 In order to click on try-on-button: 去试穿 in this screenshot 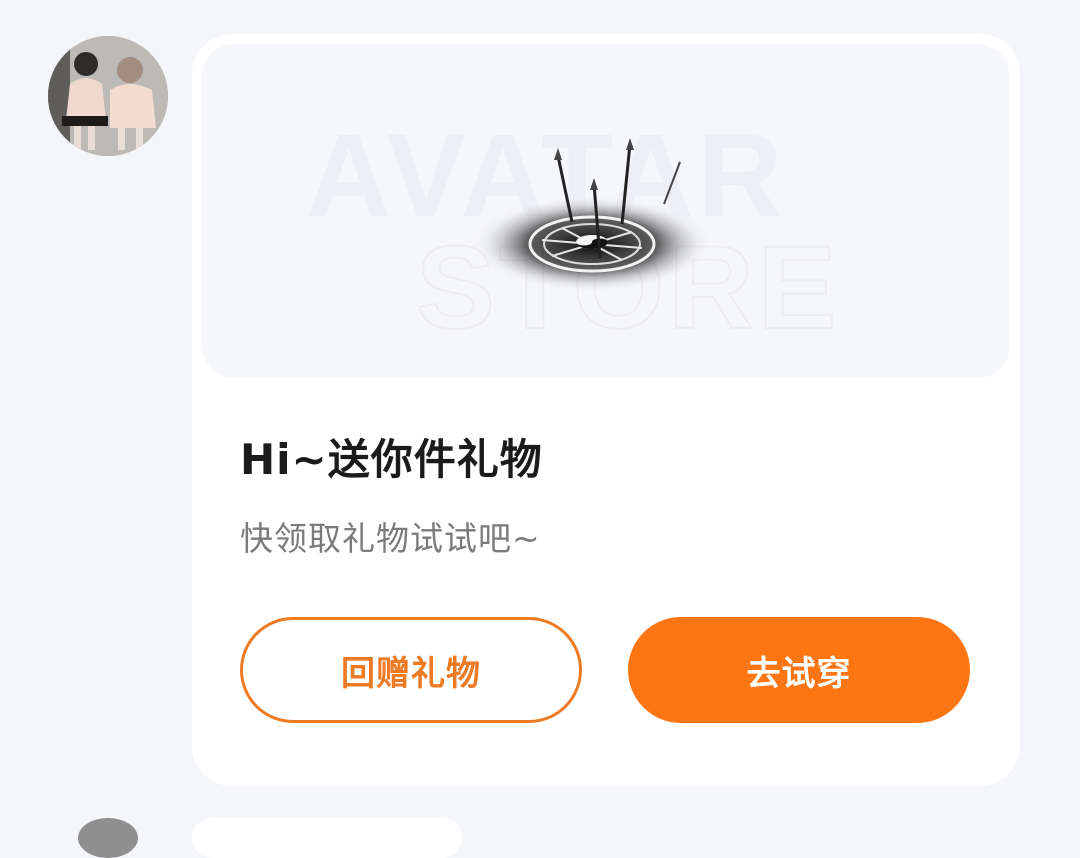, I will do `click(799, 670)`.